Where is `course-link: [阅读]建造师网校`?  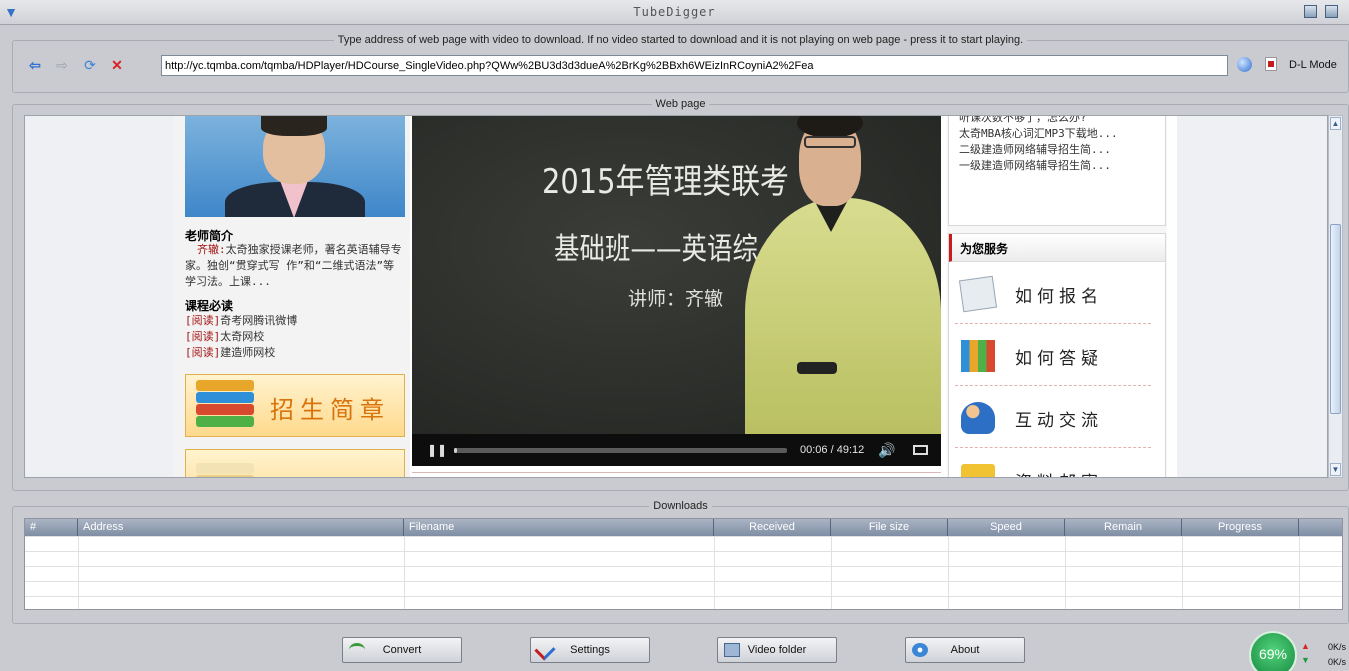 course-link: [阅读]建造师网校 is located at coordinates (241, 353).